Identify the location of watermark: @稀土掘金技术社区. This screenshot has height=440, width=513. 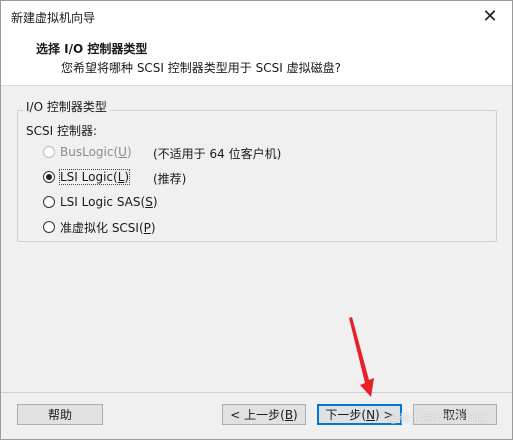
(437, 418).